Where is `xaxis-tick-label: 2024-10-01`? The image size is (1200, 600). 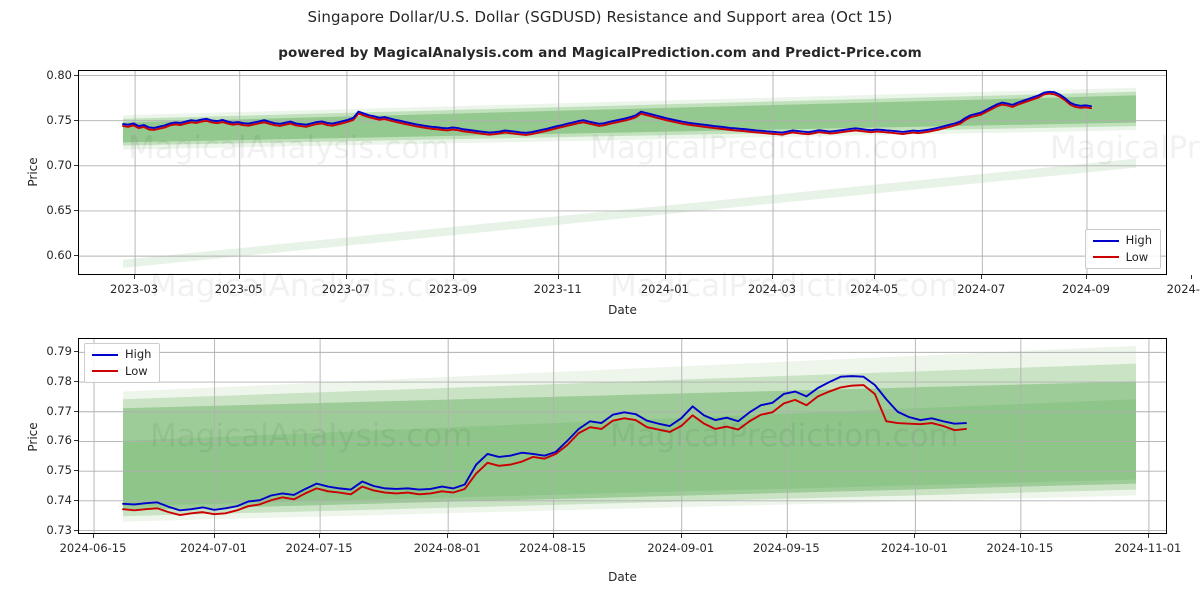
xaxis-tick-label: 2024-10-01 is located at coordinates (914, 548).